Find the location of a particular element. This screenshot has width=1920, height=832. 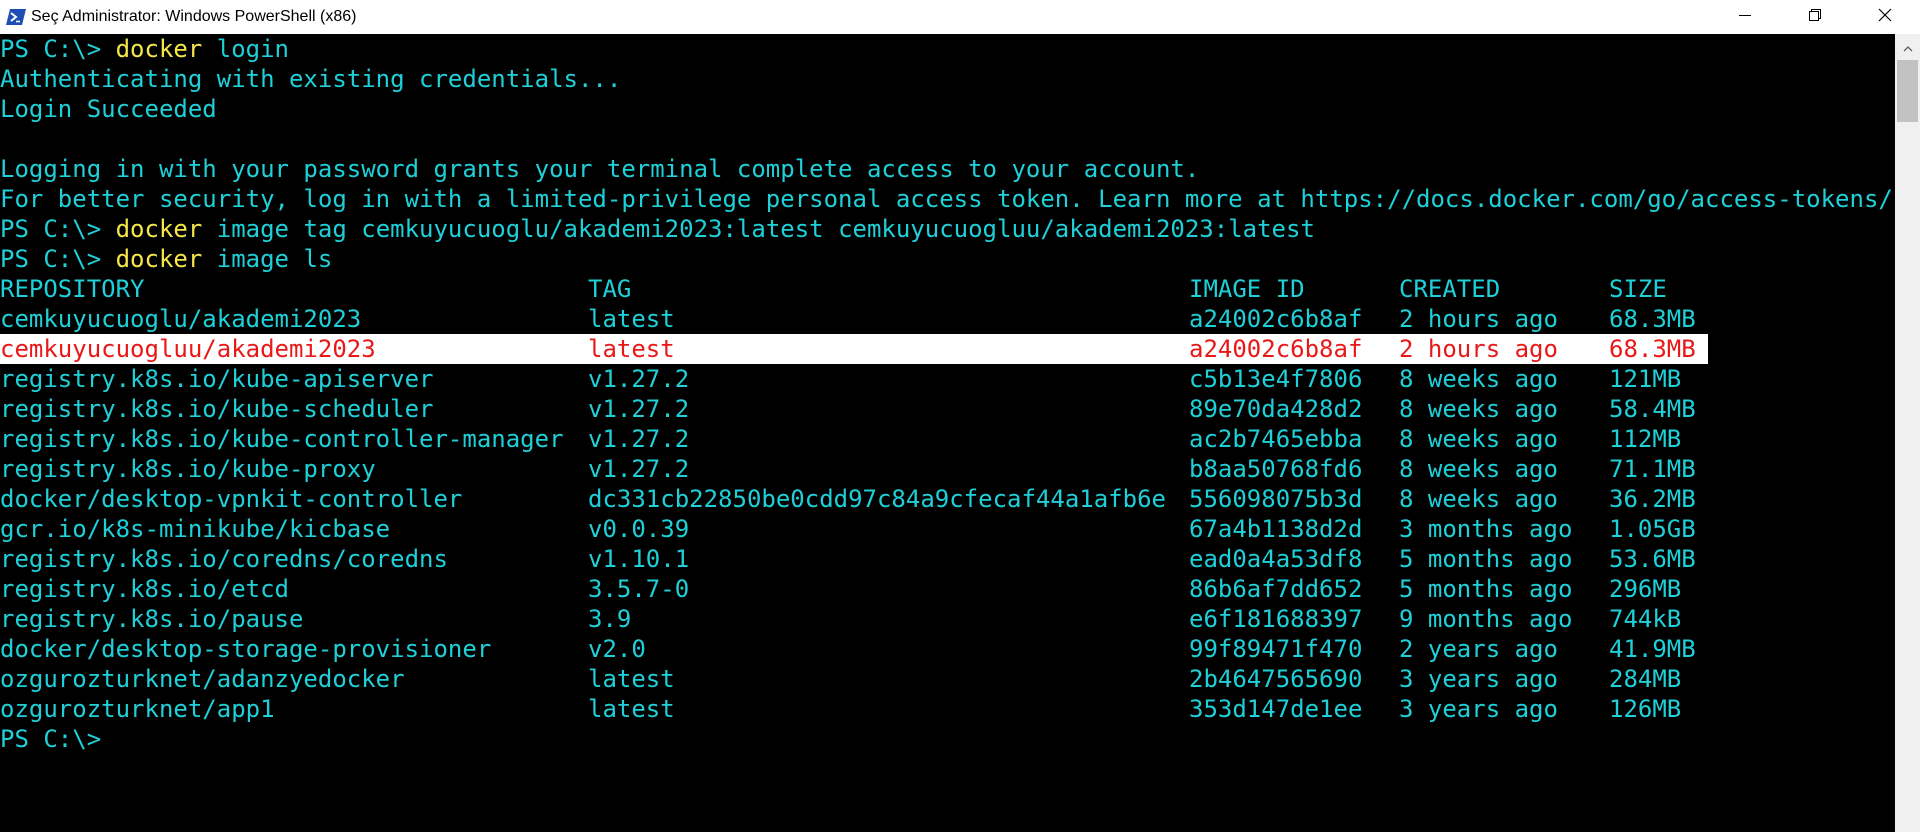

cell-tag: 3.9 is located at coordinates (610, 619).